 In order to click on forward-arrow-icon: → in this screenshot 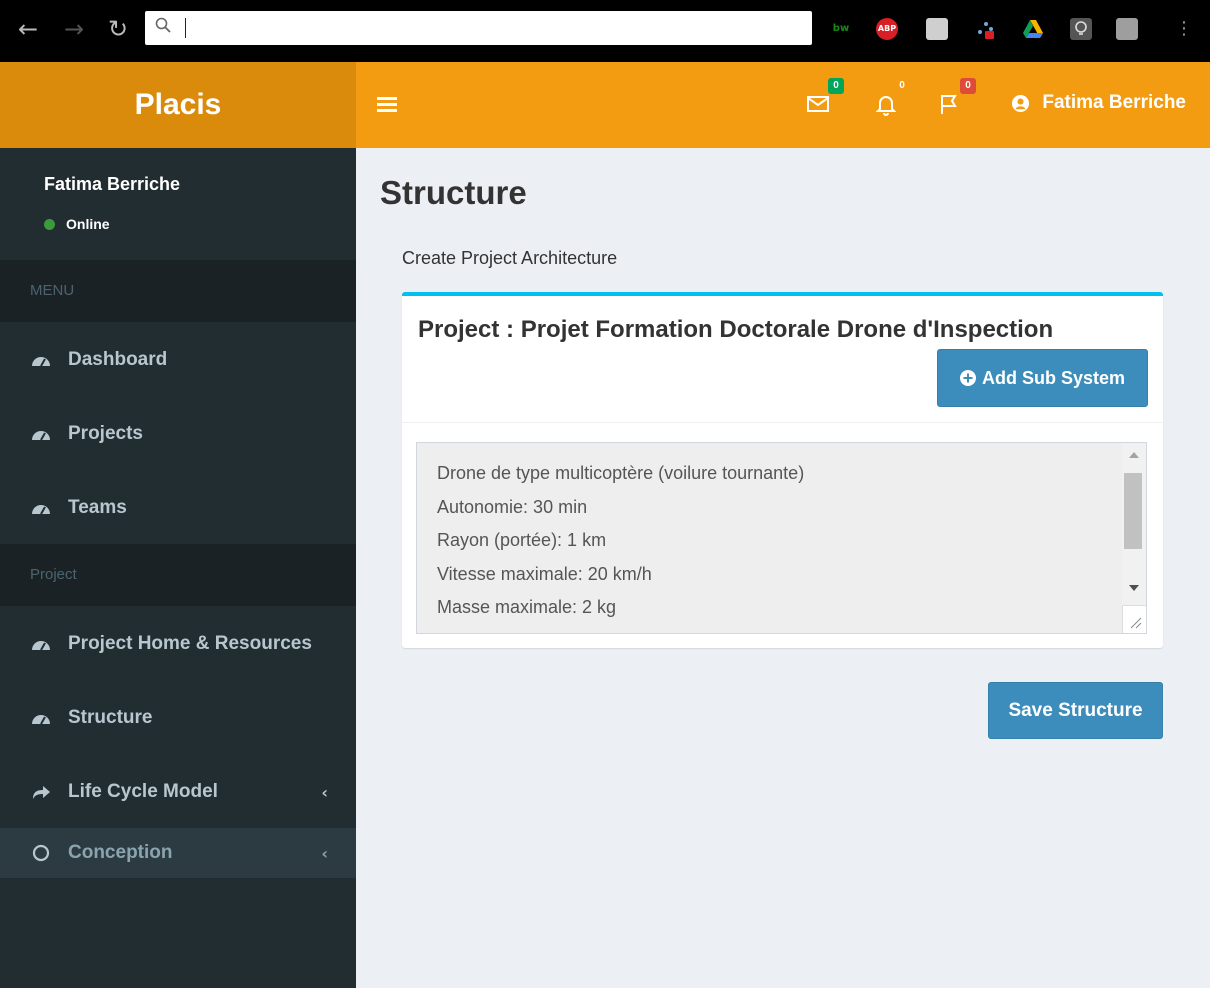, I will do `click(74, 29)`.